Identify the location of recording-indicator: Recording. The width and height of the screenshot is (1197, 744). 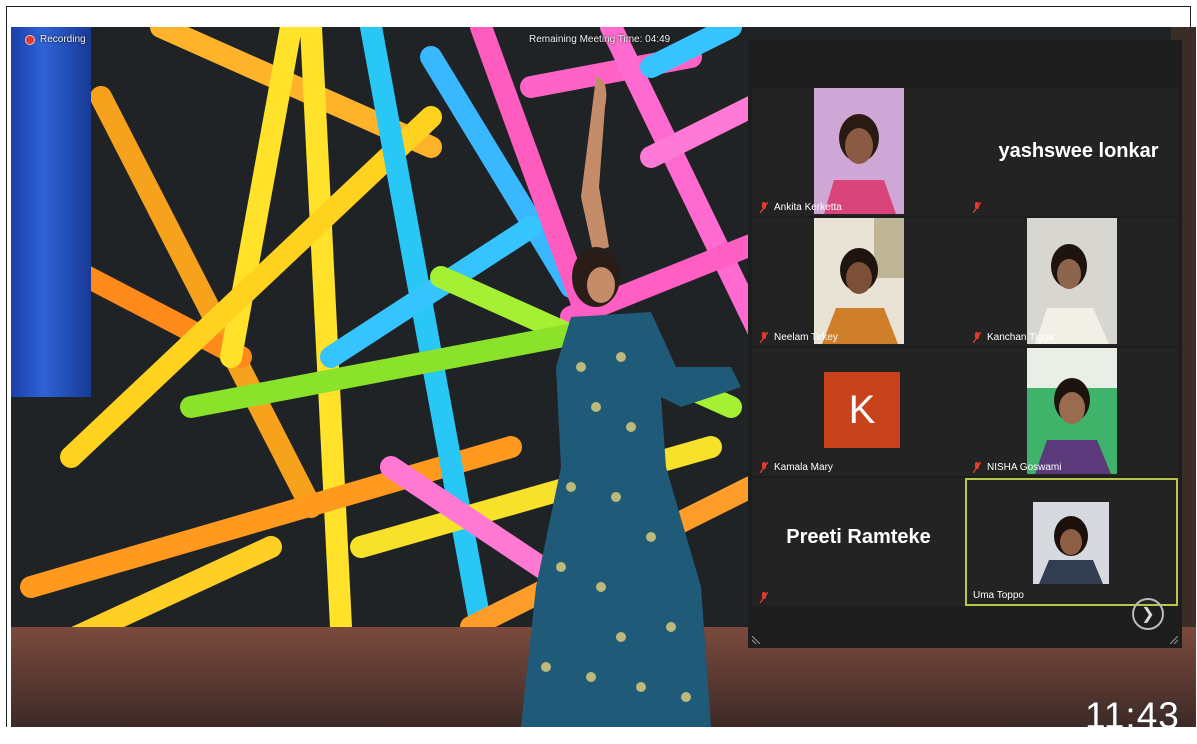
(55, 39).